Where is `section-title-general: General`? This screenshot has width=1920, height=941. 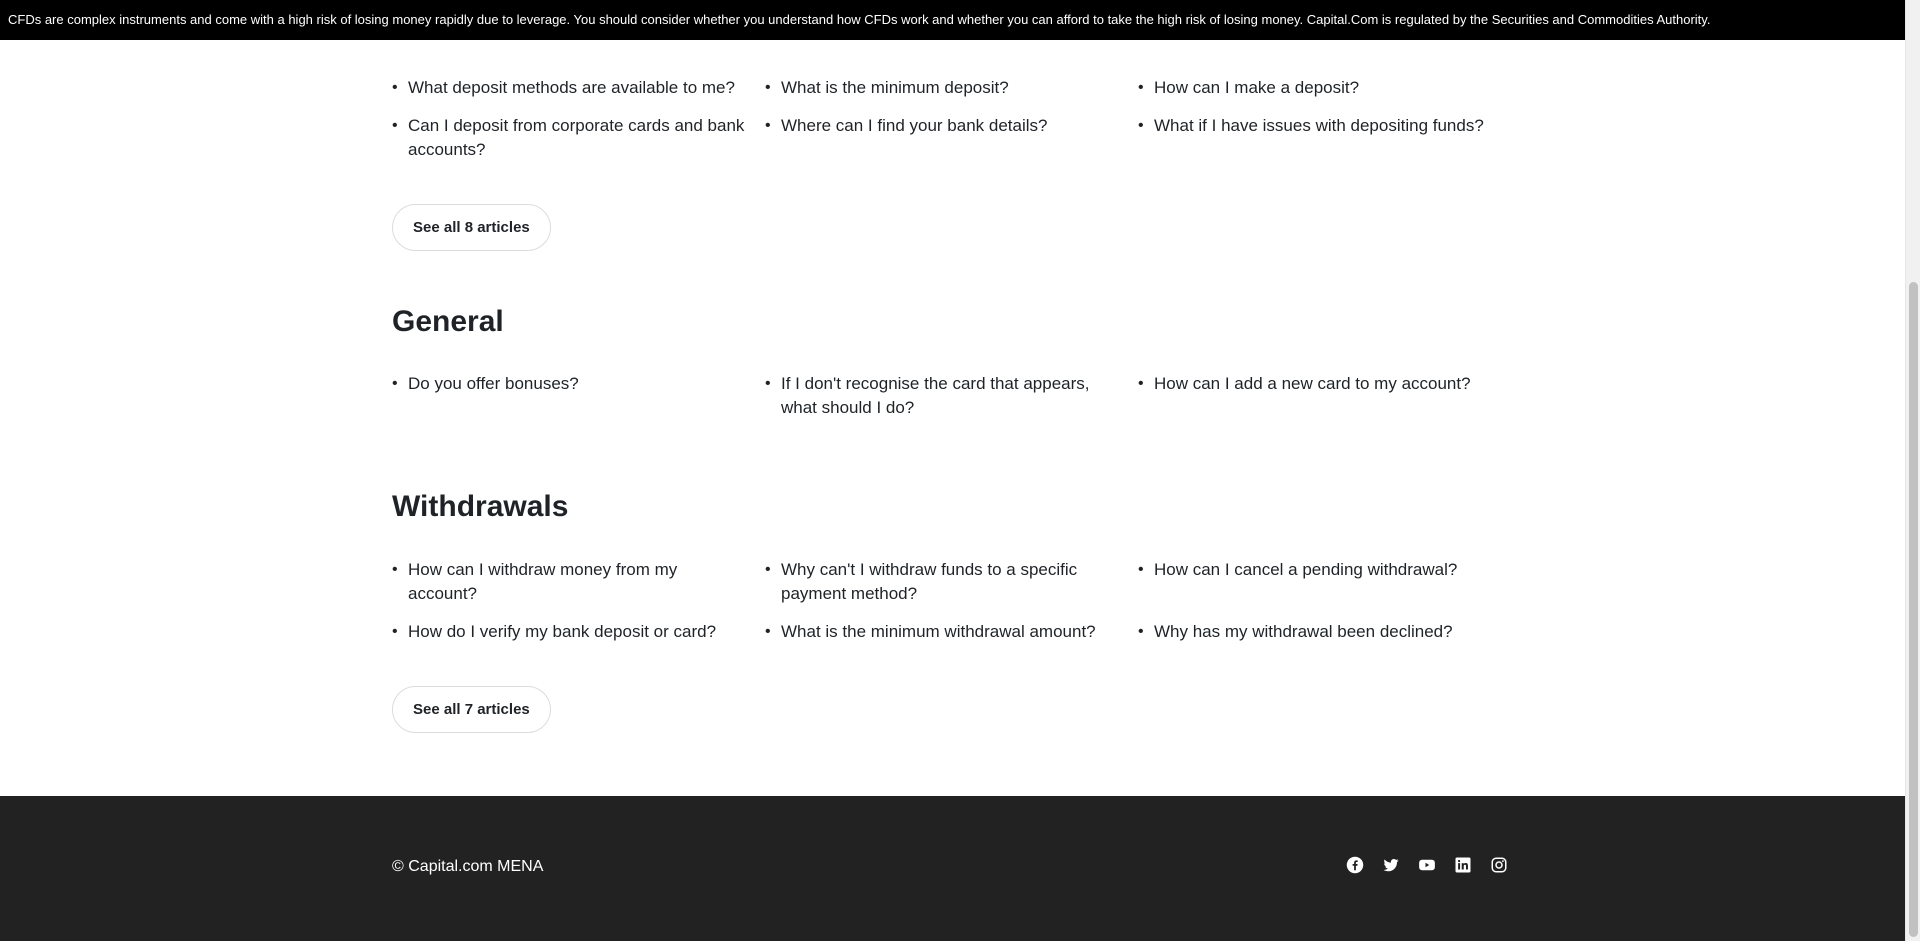
section-title-general: General is located at coordinates (448, 321).